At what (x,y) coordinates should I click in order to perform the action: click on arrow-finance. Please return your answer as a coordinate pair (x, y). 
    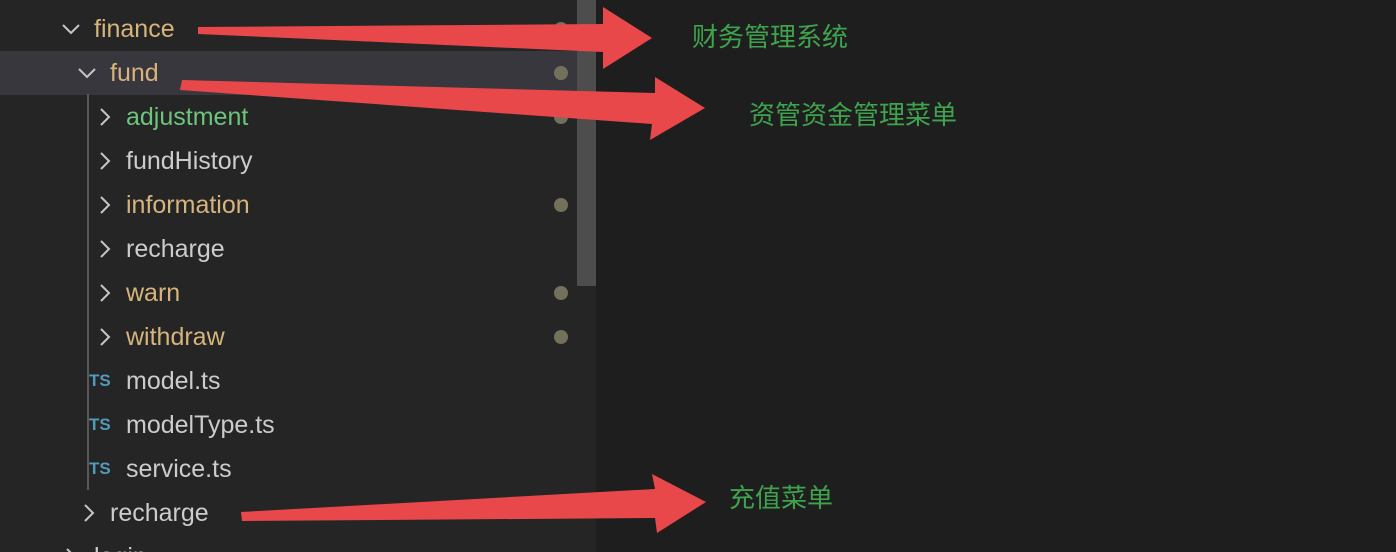
    Looking at the image, I should click on (425, 38).